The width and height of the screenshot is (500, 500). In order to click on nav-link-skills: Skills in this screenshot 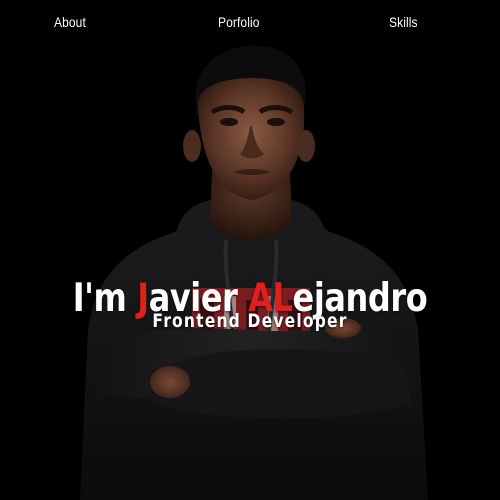, I will do `click(403, 22)`.